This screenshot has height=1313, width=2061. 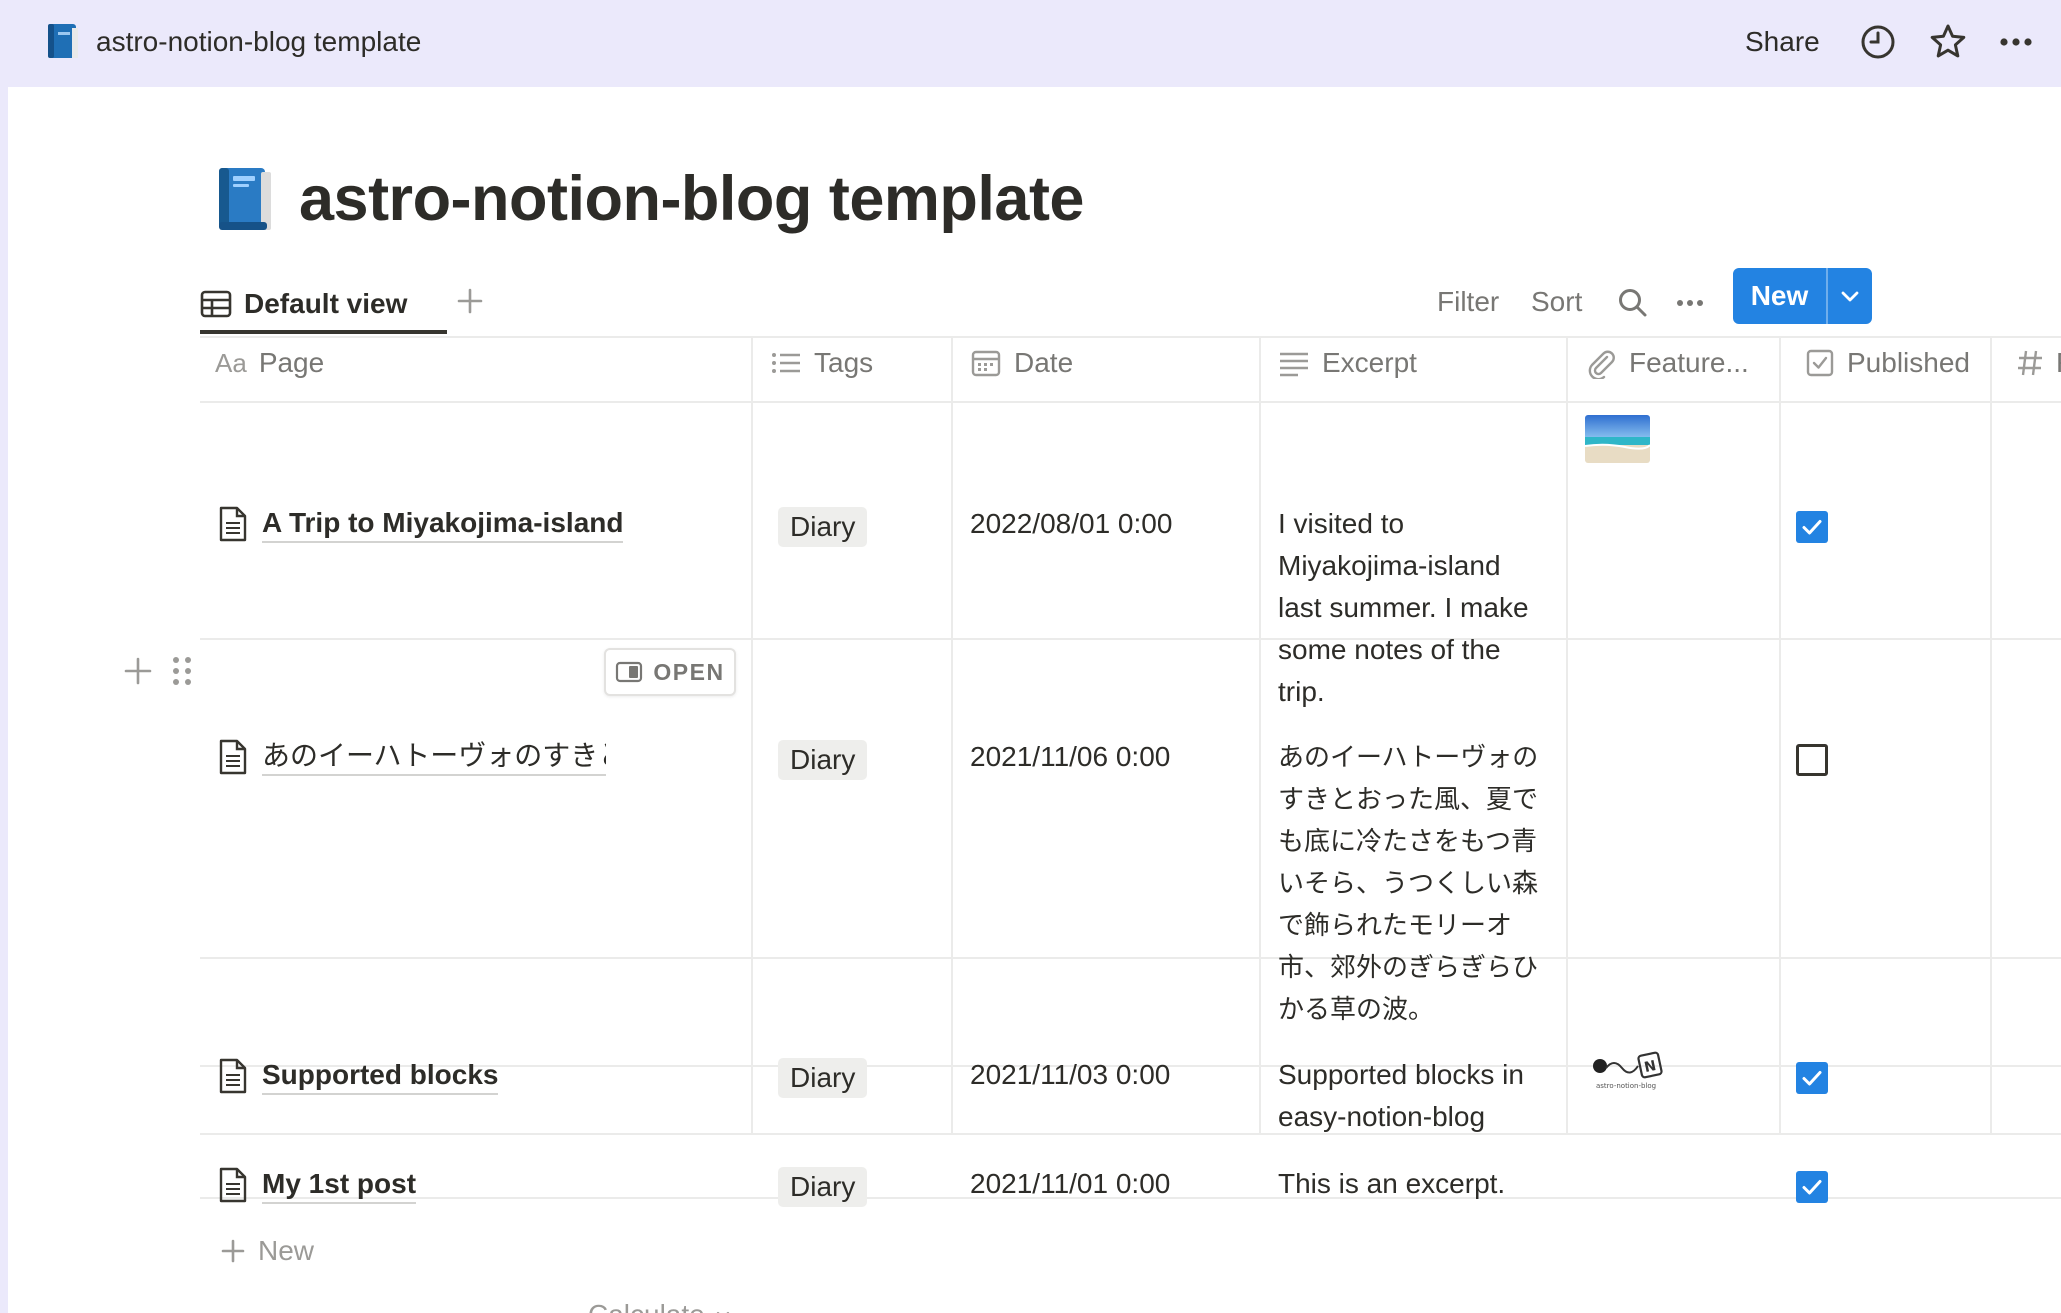 I want to click on date-cell: 2021/11/06 0:00, so click(x=1070, y=757).